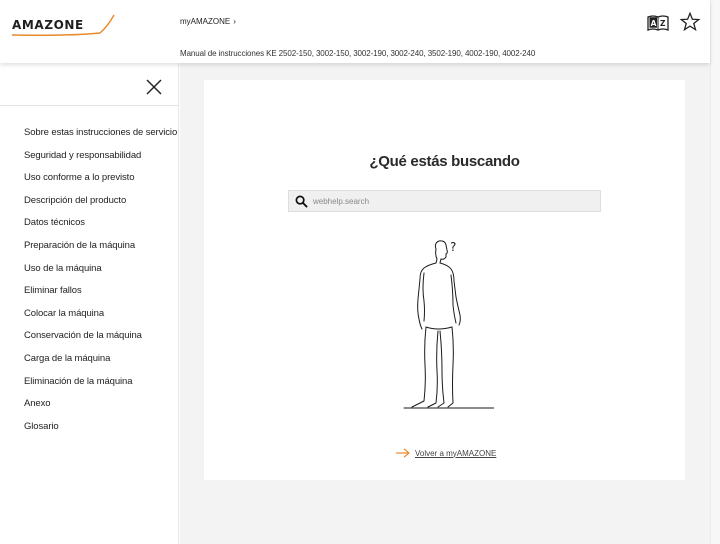  Describe the element at coordinates (100, 138) in the screenshot. I see `sidebar-item-sobre-estas-instrucciones: Sobre estas instrucciones de servicio` at that location.